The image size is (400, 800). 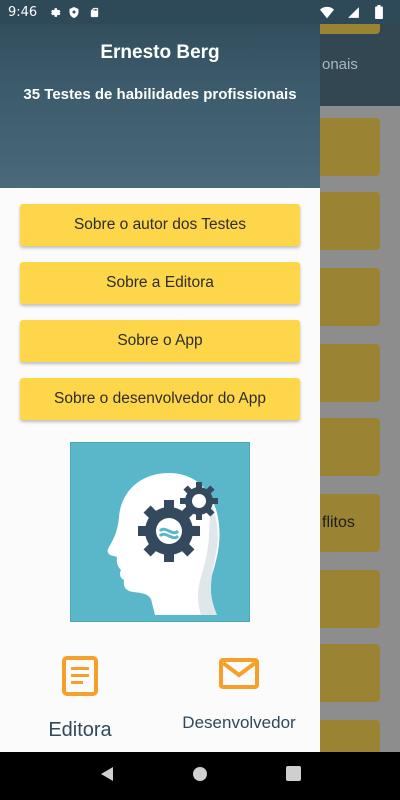 I want to click on gear-icon, so click(x=54, y=12).